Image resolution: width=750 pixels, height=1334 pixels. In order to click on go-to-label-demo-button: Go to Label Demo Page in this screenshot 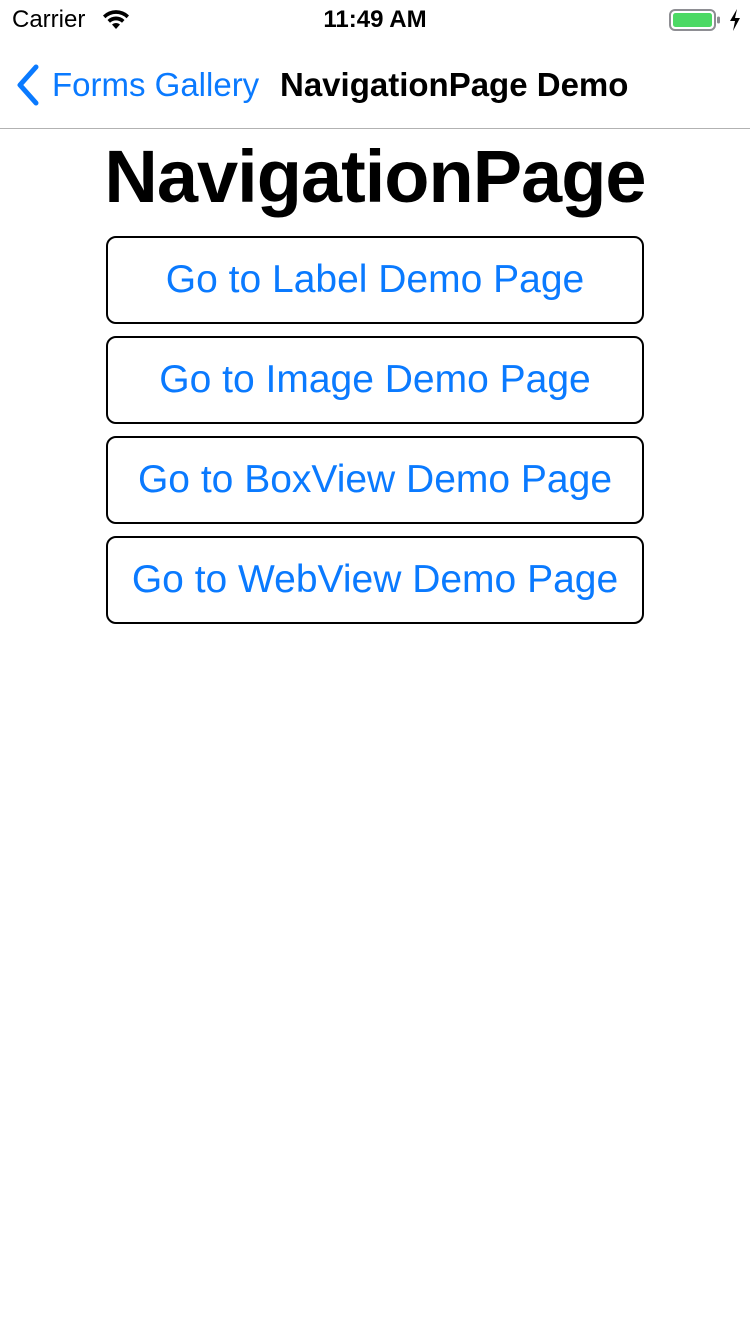, I will do `click(375, 280)`.